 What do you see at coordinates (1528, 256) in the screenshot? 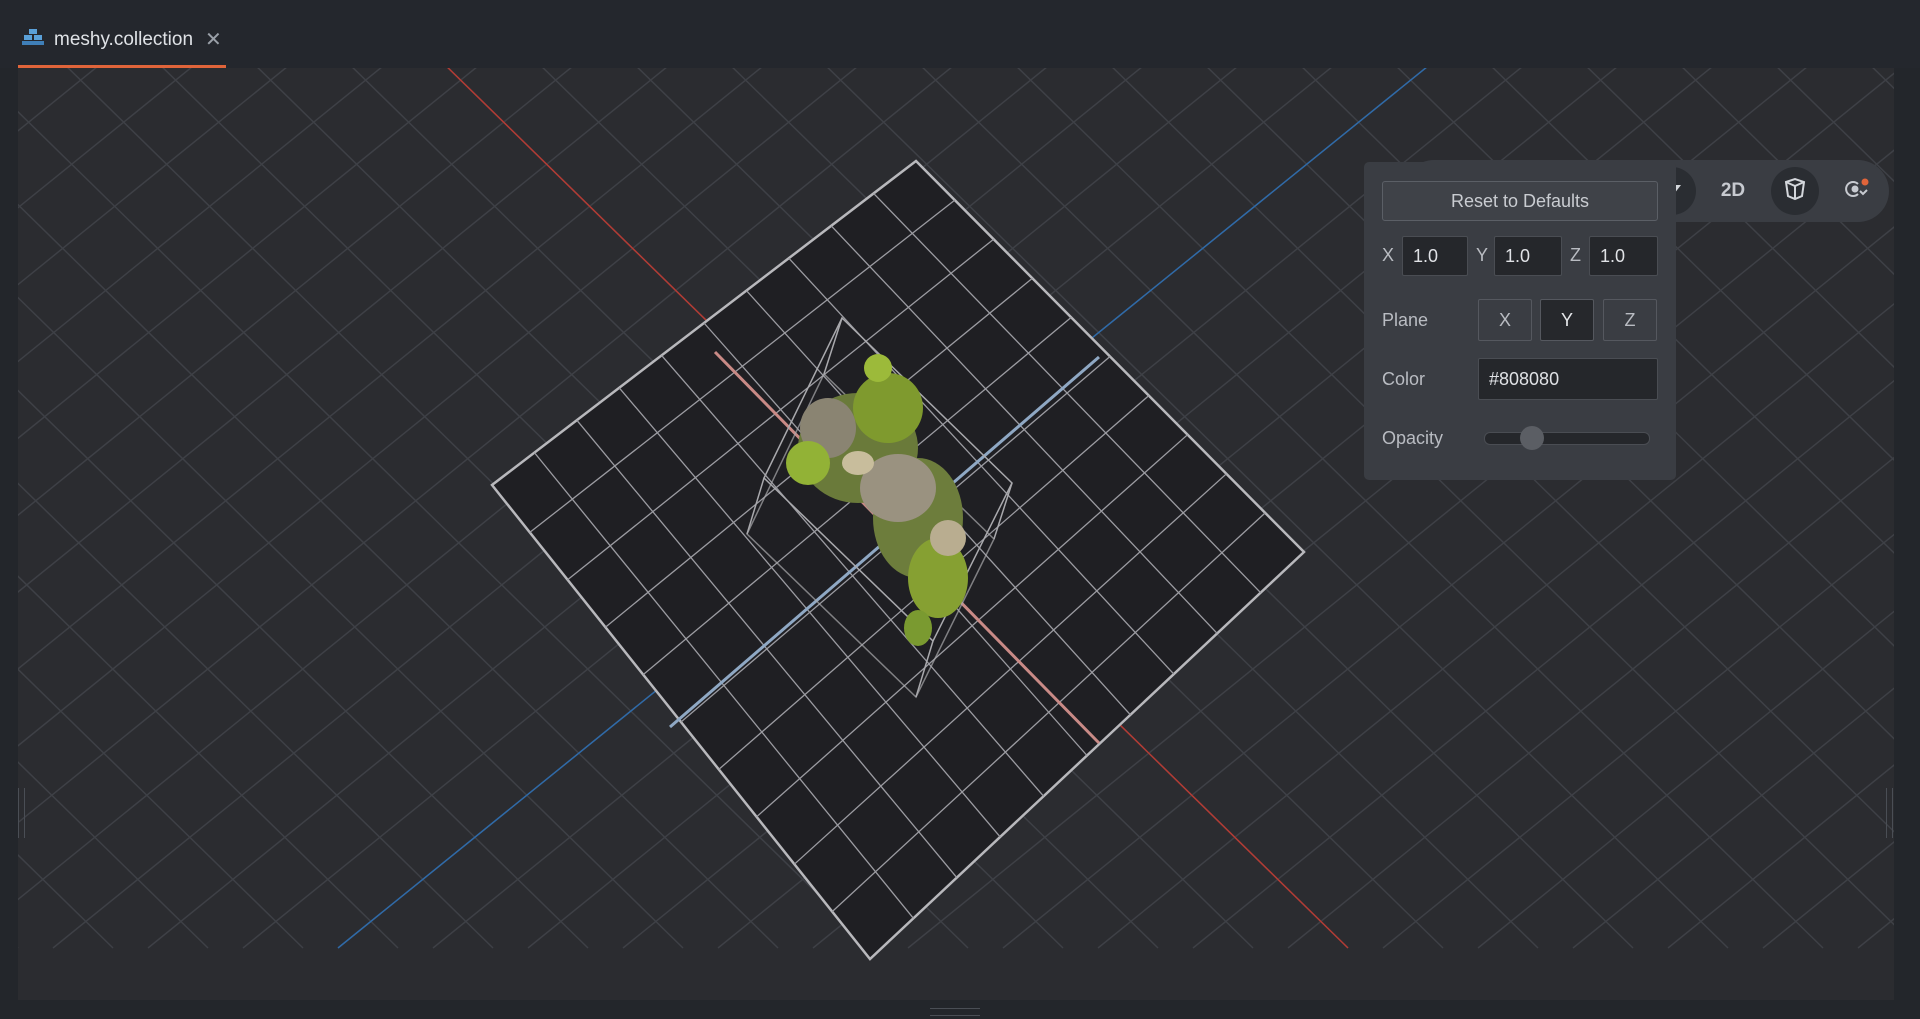
I see `size-y-input: 1.0` at bounding box center [1528, 256].